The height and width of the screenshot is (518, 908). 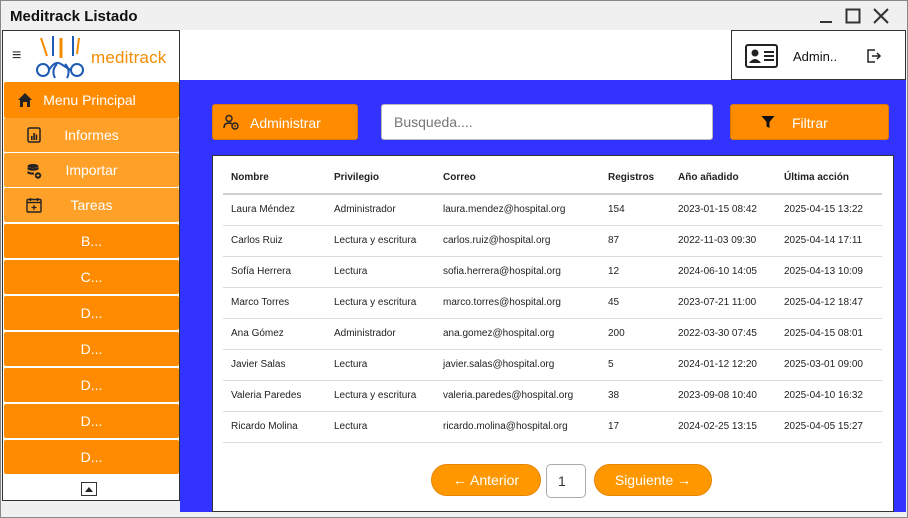 I want to click on scroll-up-button, so click(x=89, y=489).